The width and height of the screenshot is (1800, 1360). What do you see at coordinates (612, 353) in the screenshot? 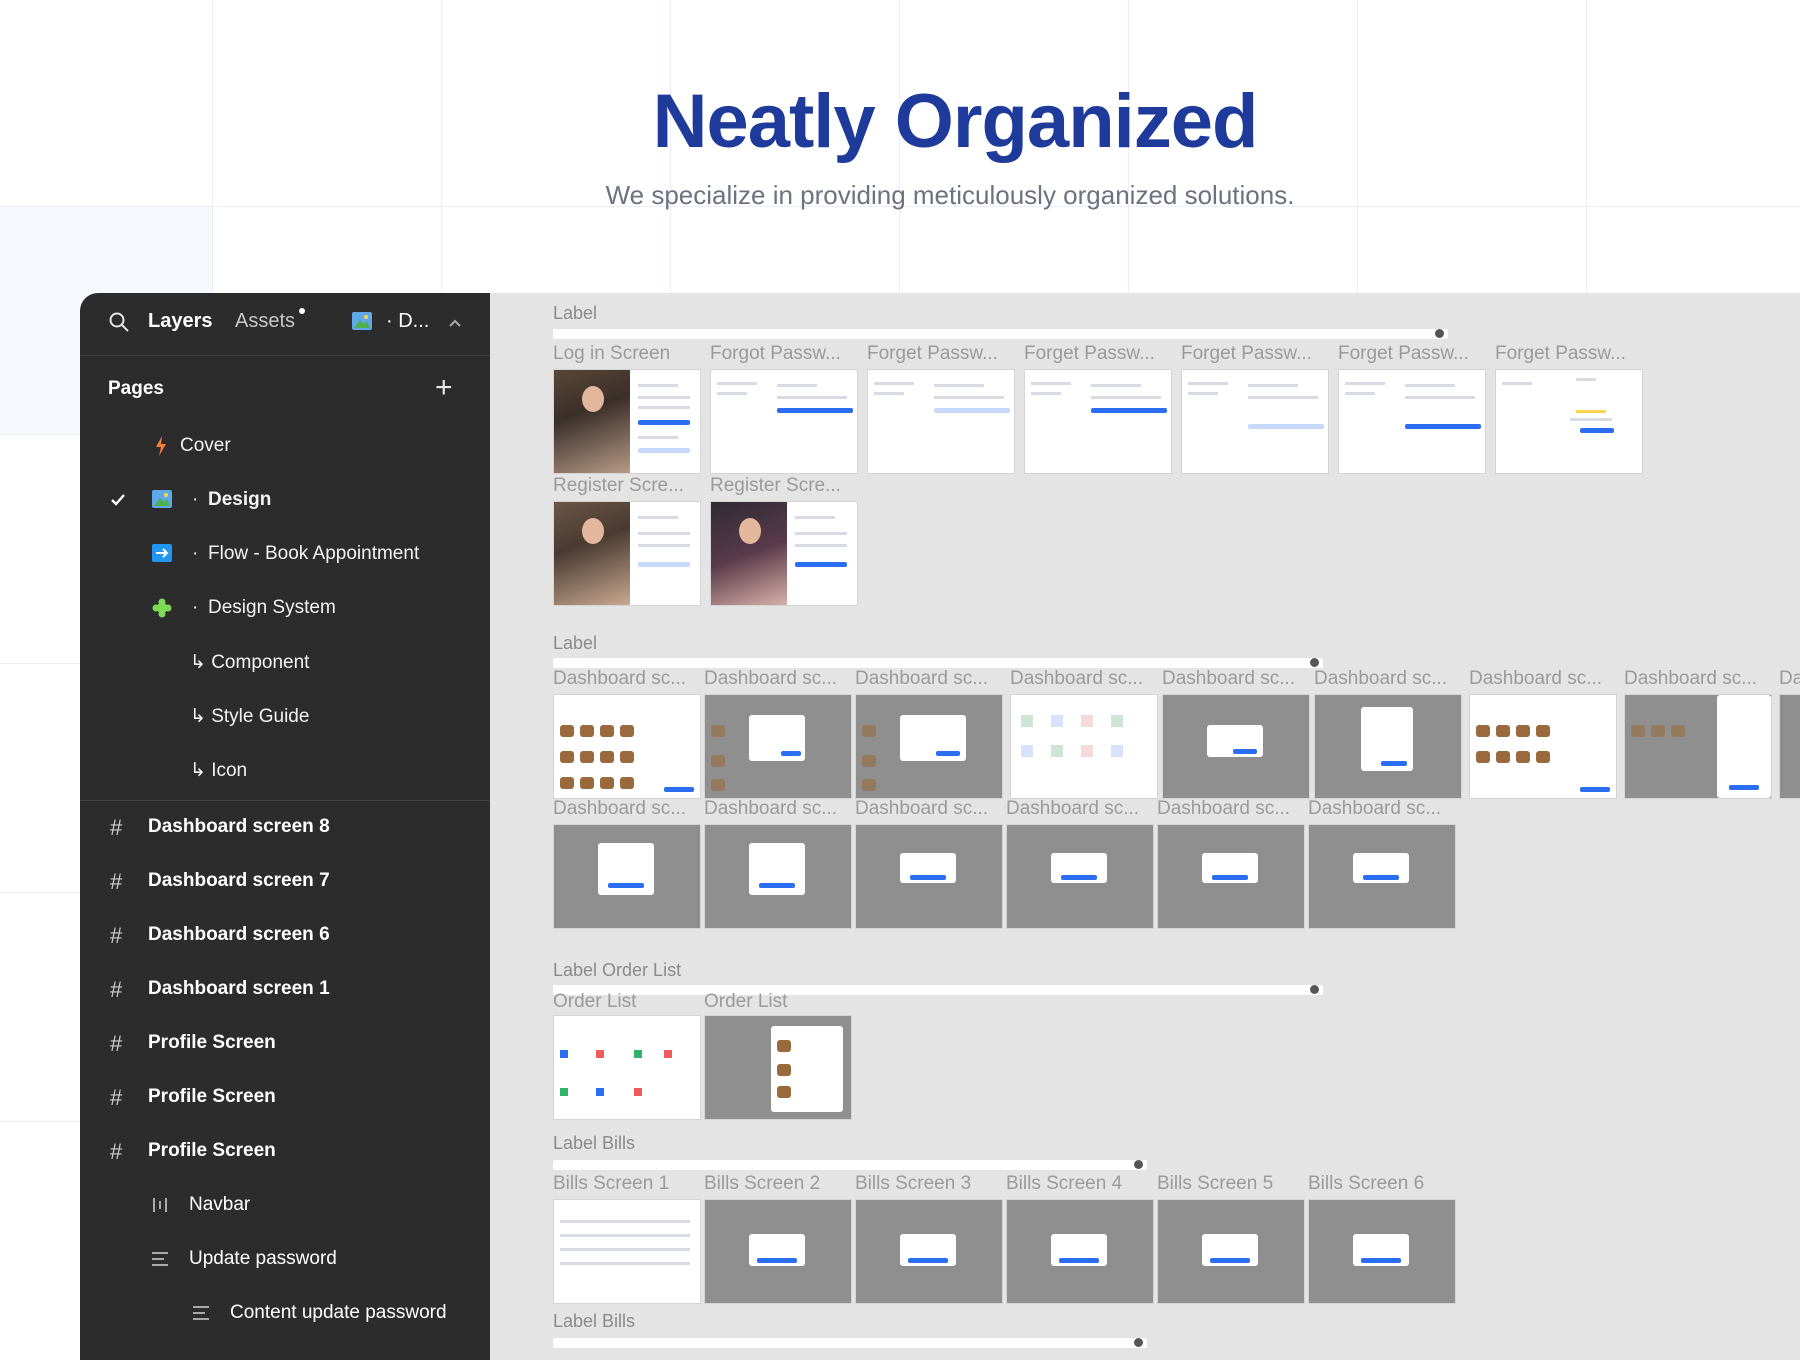
I see `frame-title: Log in Screen` at bounding box center [612, 353].